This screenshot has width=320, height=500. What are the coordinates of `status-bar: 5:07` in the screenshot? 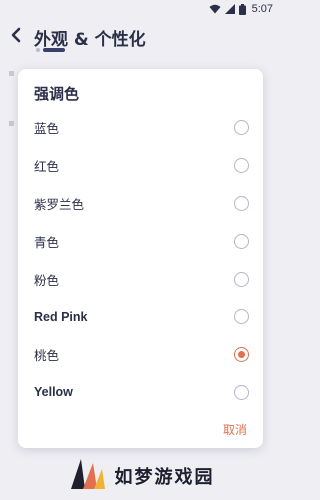 It's located at (140, 9).